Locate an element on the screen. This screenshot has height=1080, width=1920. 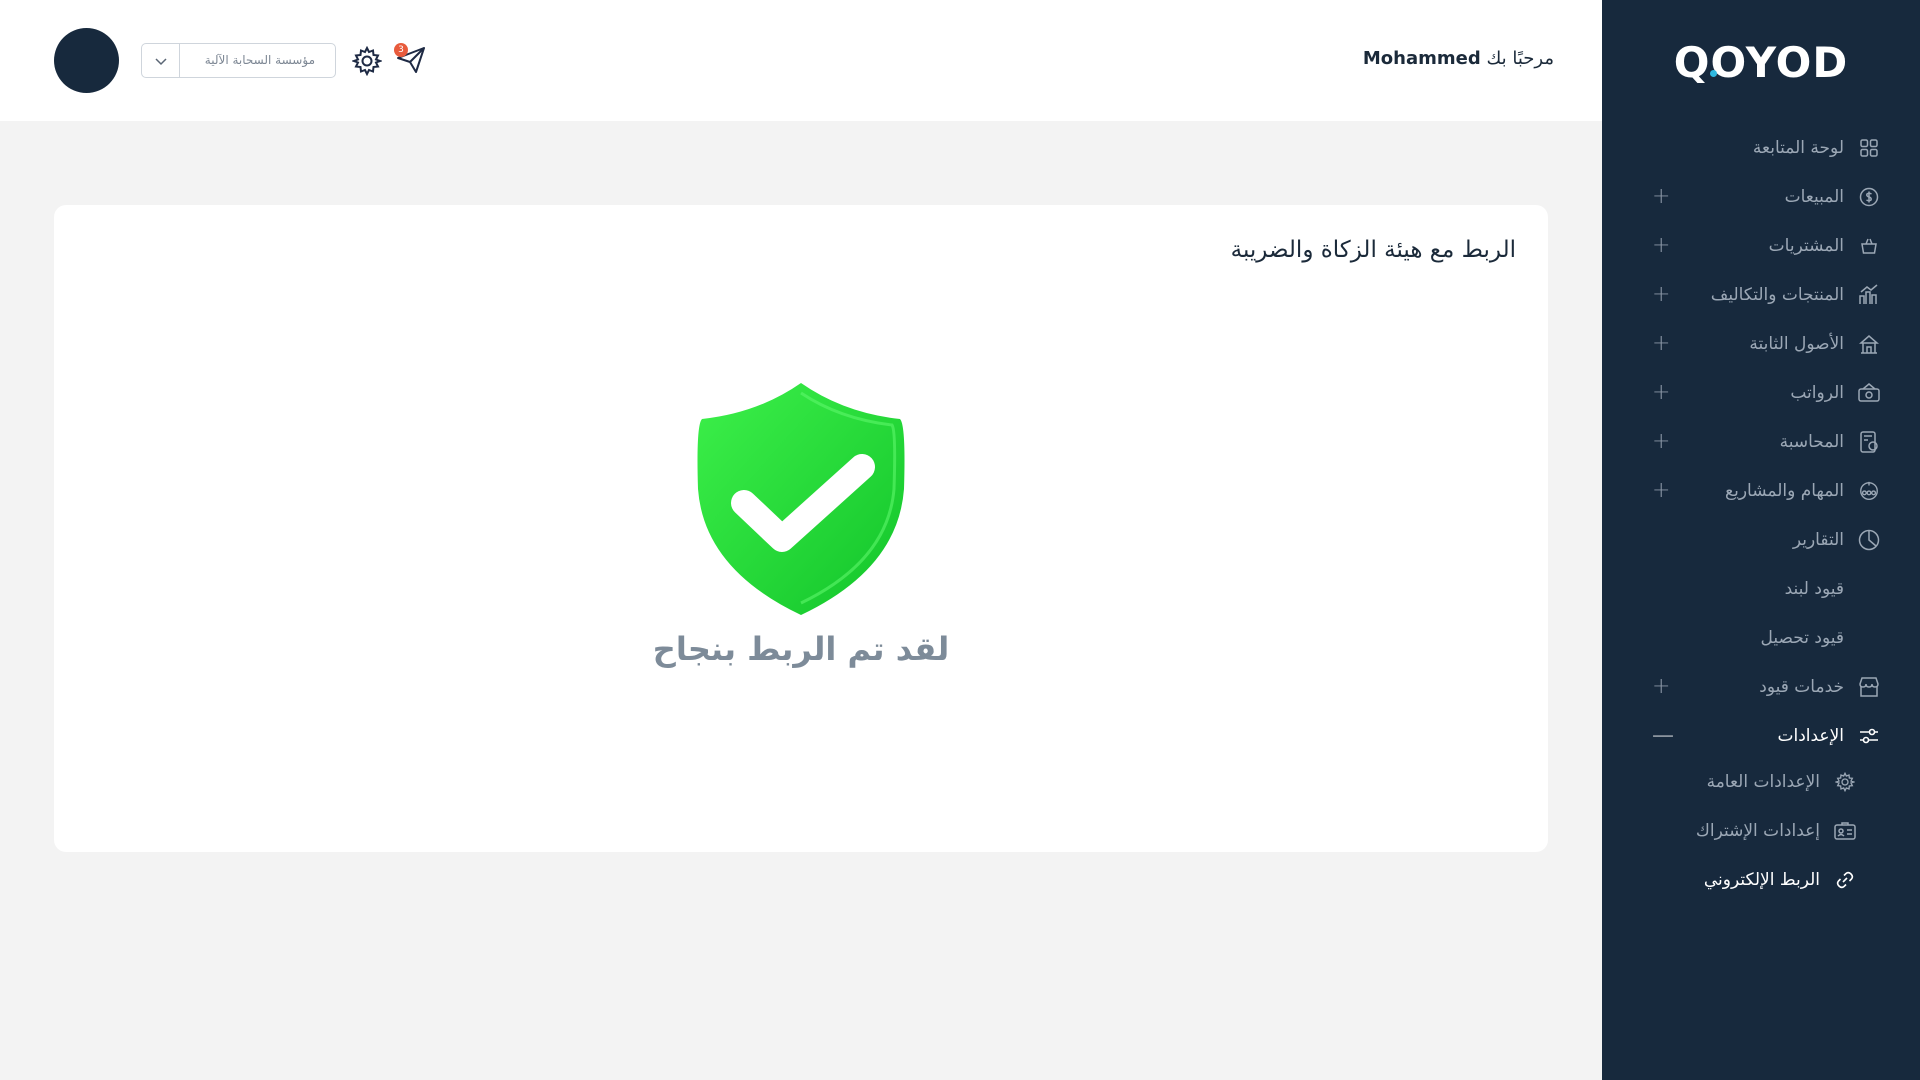
sidebar-item-projects: المهام والمشاريع + is located at coordinates (1756, 491).